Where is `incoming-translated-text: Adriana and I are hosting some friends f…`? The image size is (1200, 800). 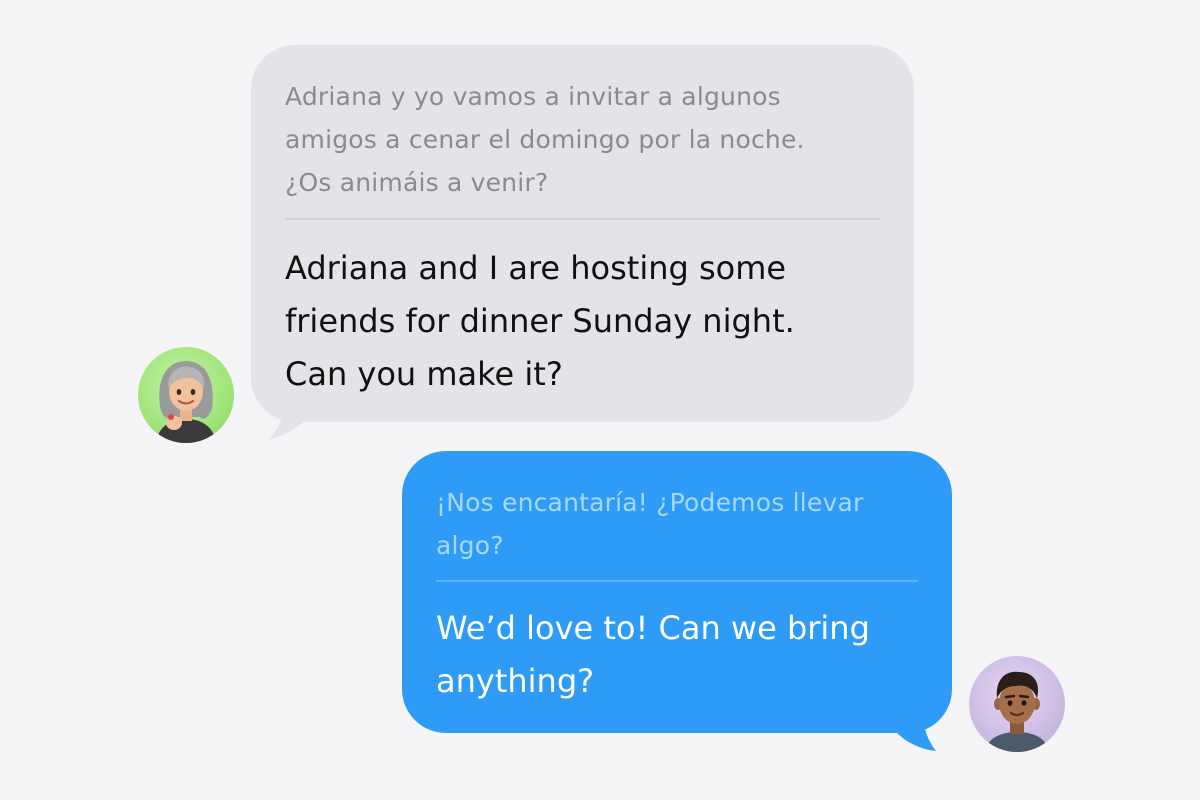
incoming-translated-text: Adriana and I are hosting some friends f… is located at coordinates (540, 321).